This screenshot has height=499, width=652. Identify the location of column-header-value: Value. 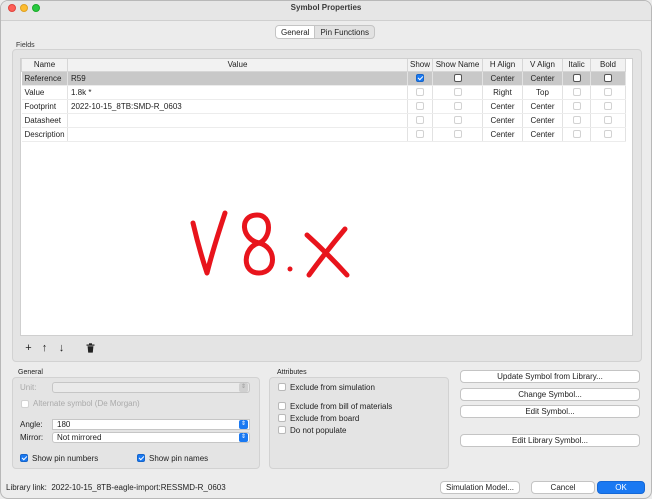
(237, 65).